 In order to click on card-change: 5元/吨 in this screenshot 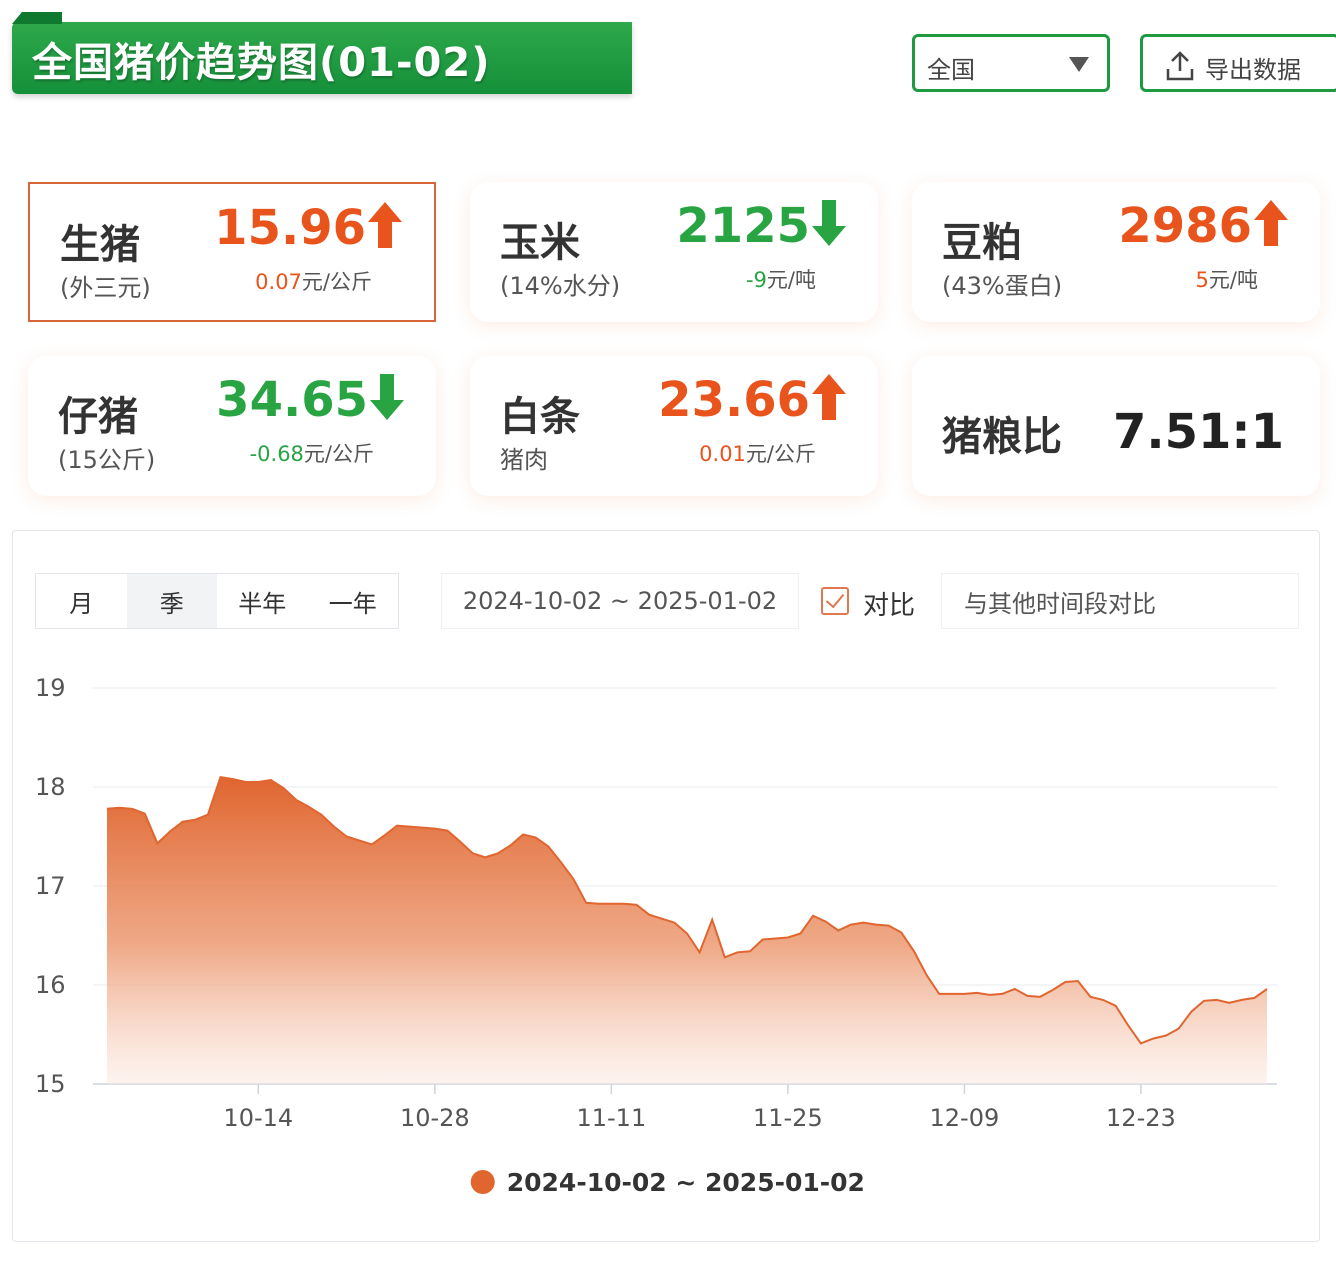, I will do `click(1227, 279)`.